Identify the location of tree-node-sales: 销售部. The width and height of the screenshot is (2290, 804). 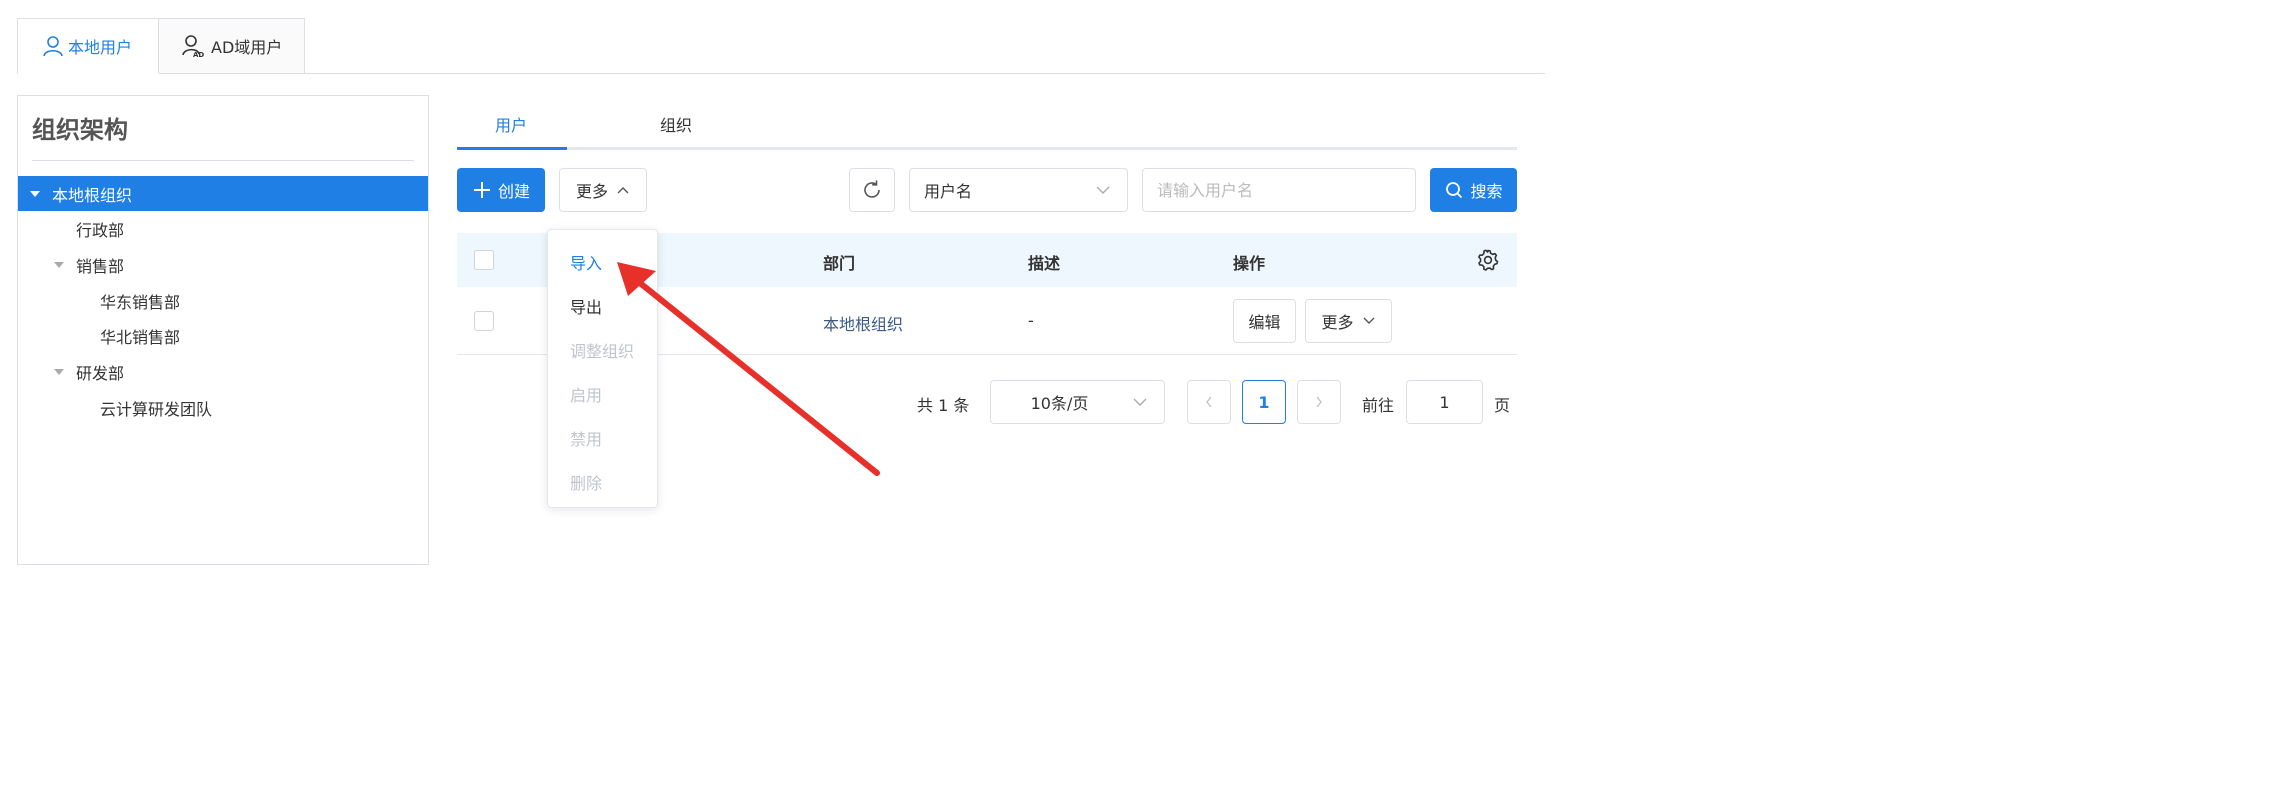
(223, 264).